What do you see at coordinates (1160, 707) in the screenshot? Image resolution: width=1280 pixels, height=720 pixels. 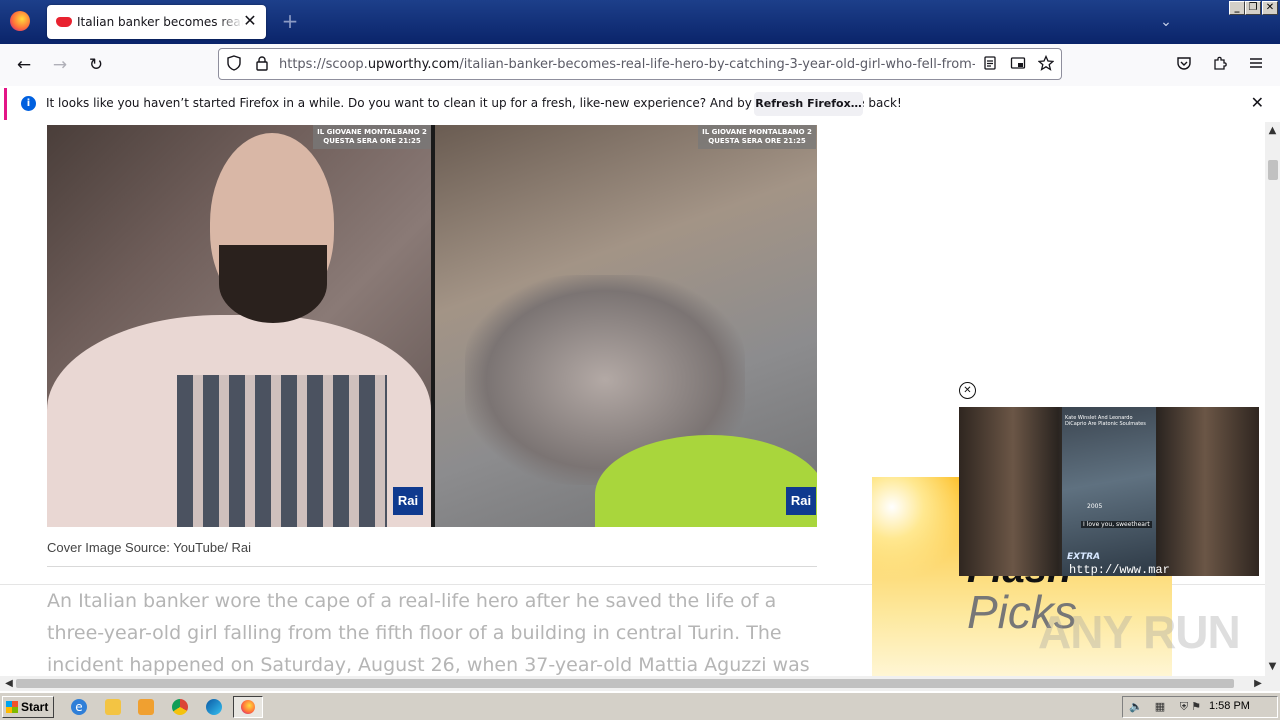 I see `network-icon: ▦` at bounding box center [1160, 707].